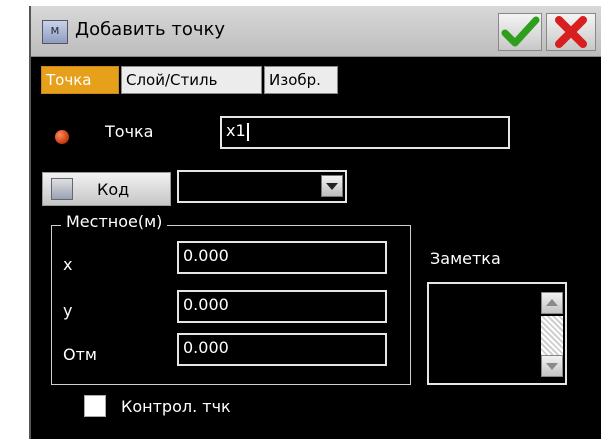 The image size is (609, 439). I want to click on point-label: Точка, so click(129, 131).